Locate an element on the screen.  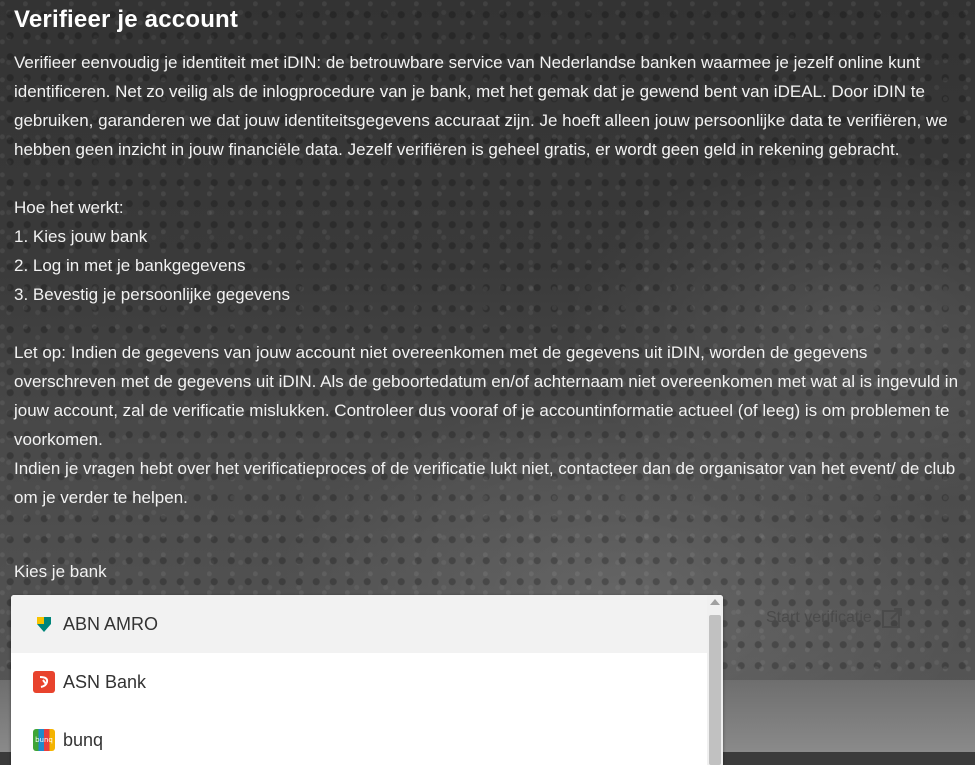
bunq-logo-icon: bunq is located at coordinates (44, 740).